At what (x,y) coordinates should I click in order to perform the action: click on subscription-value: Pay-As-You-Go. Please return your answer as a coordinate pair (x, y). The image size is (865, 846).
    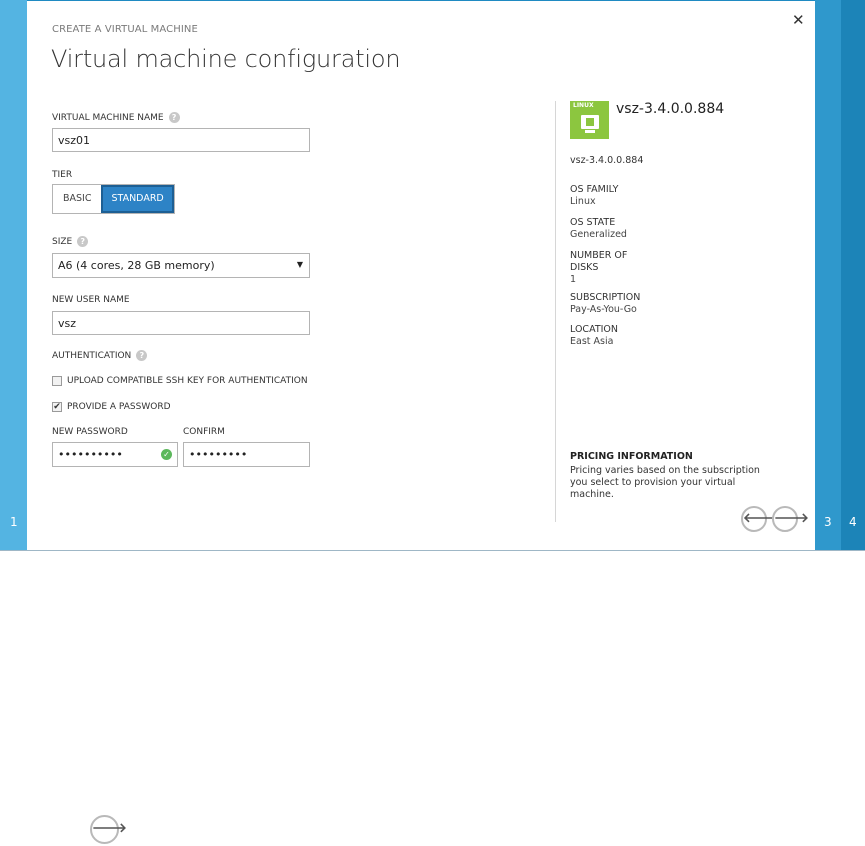
    Looking at the image, I should click on (603, 309).